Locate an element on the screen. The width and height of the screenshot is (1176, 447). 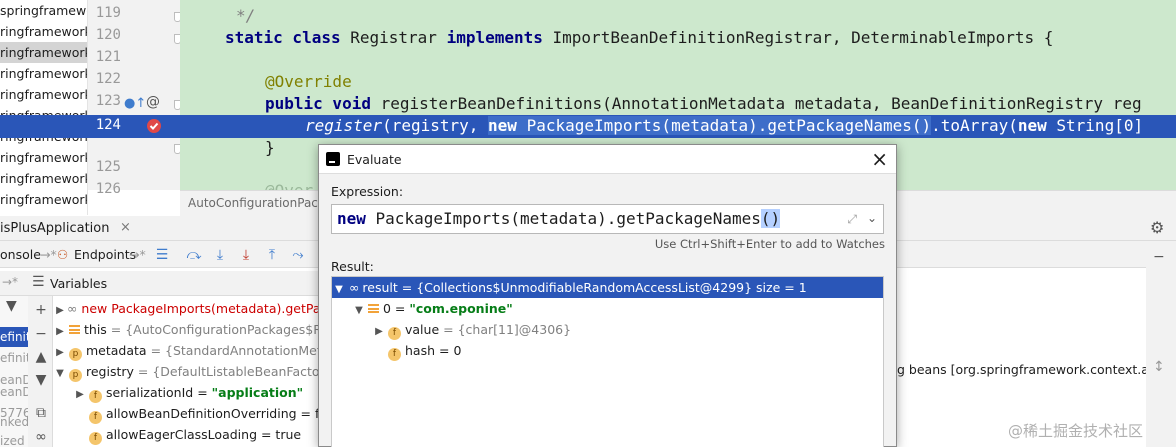
result-row: ▶ f value = {char[11]@4306} is located at coordinates (627, 330).